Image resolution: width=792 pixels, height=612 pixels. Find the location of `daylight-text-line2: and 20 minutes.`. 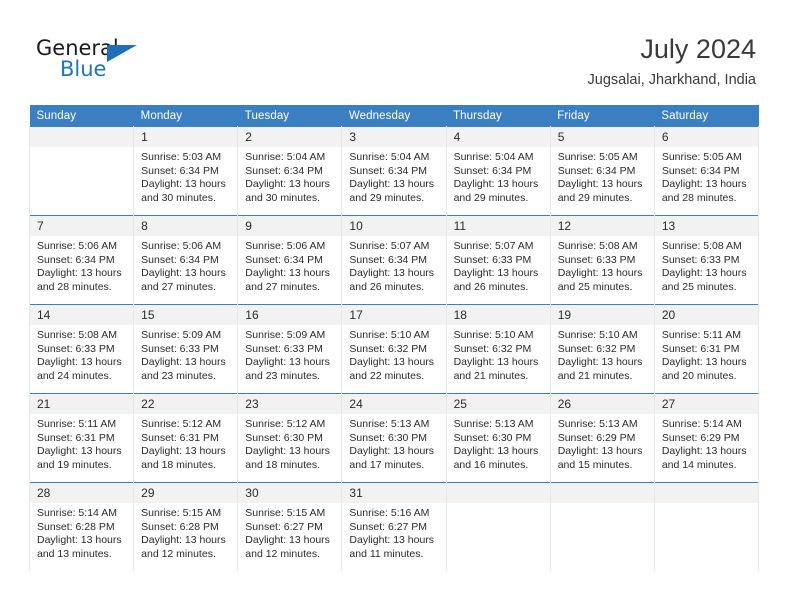

daylight-text-line2: and 20 minutes. is located at coordinates (699, 375).